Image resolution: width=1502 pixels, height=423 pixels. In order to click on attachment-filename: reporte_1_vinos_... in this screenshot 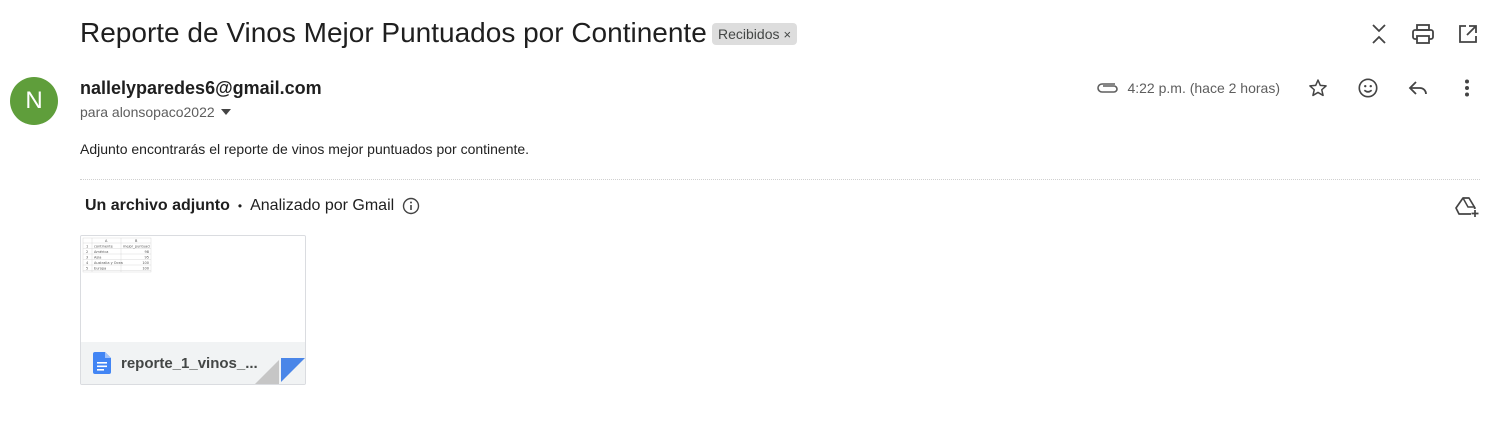, I will do `click(189, 363)`.